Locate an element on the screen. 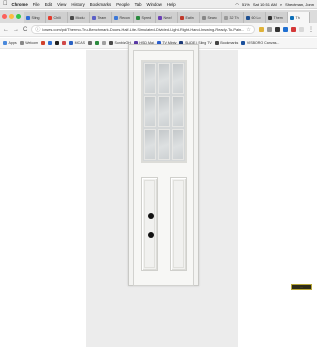 The height and width of the screenshot is (347, 320). menu-history: History is located at coordinates (77, 4).